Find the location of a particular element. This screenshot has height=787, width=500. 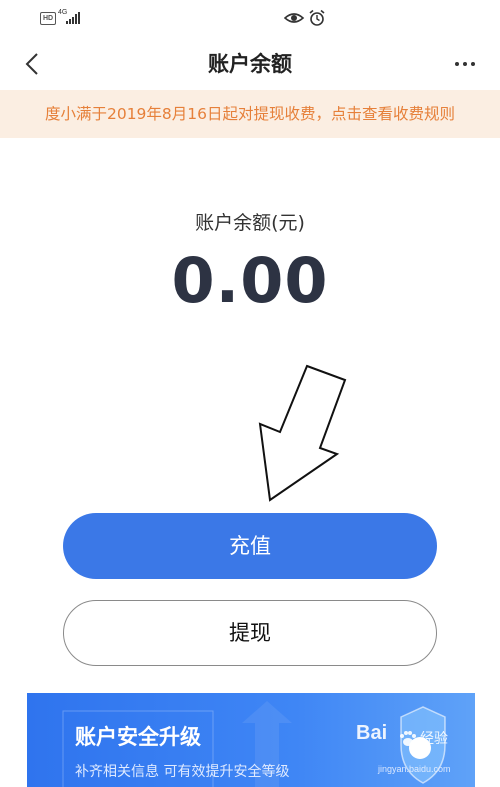

baidu-logo: Bai is located at coordinates (372, 733).